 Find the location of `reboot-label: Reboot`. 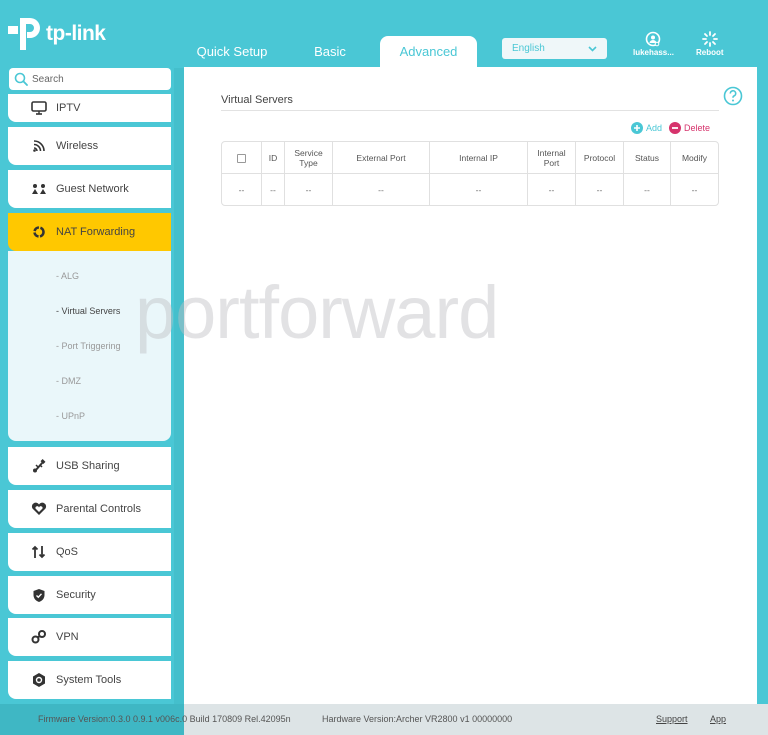

reboot-label: Reboot is located at coordinates (710, 52).